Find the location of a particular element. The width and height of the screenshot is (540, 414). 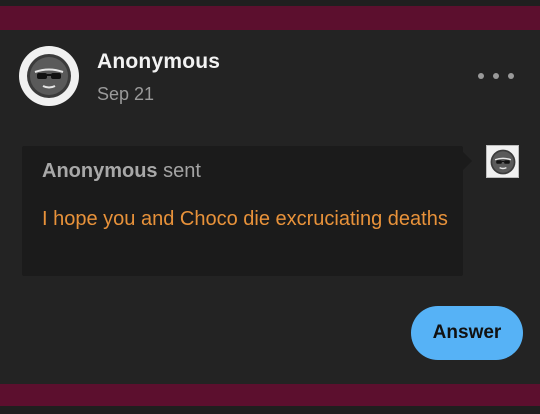

ask-bubble-tail is located at coordinates (467, 161).